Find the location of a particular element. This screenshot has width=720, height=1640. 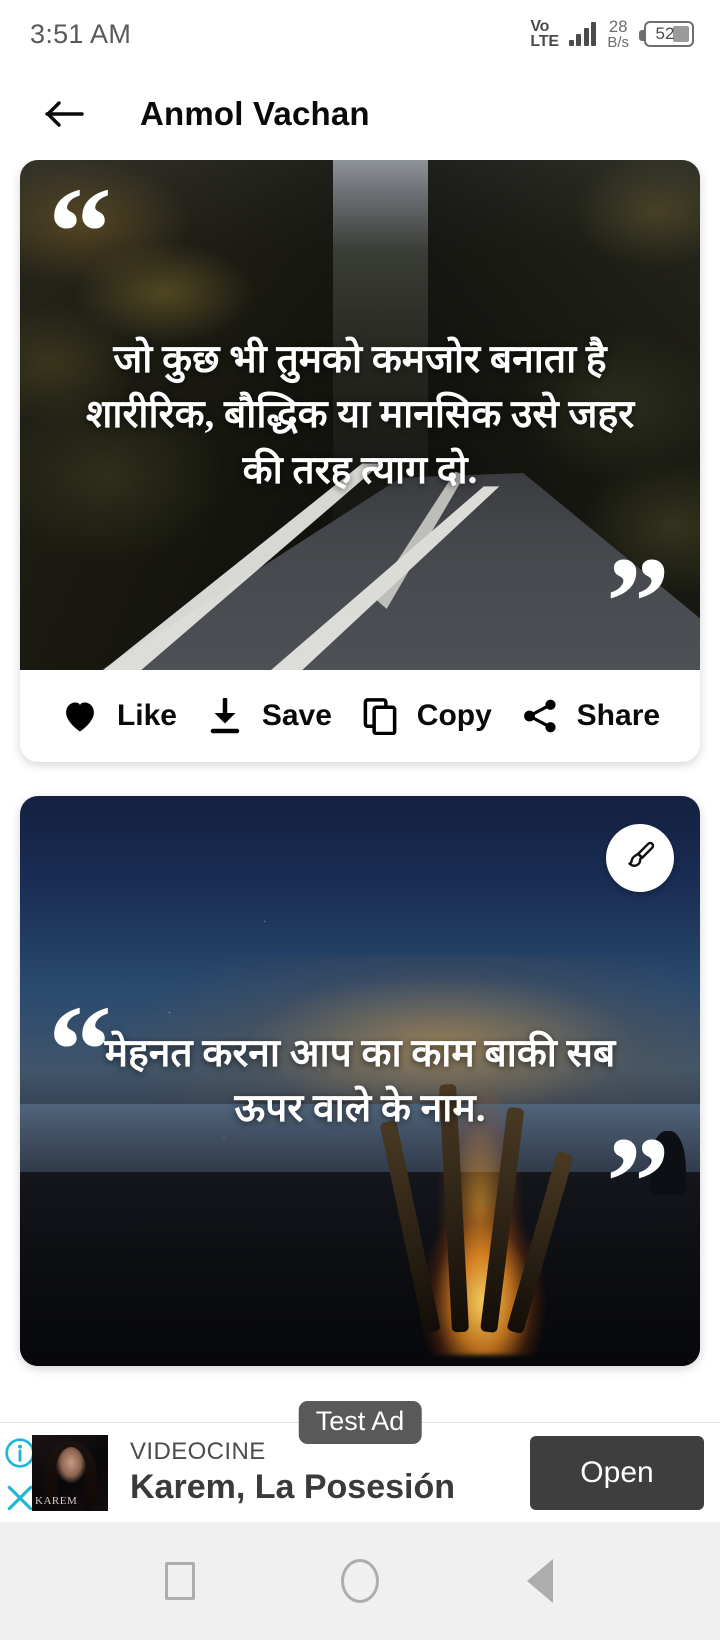

nav-home-button is located at coordinates (360, 1581).